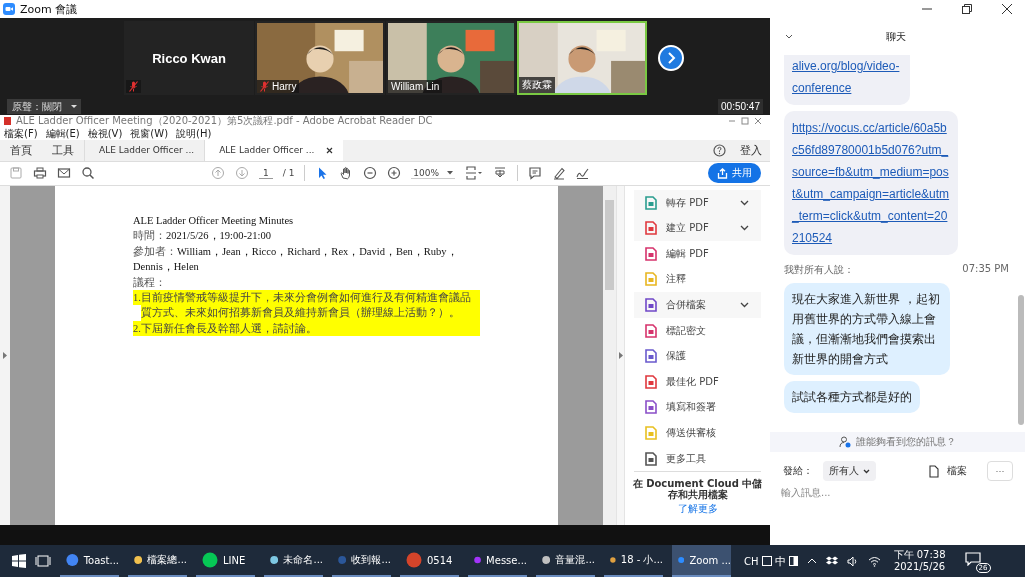 Image resolution: width=1025 pixels, height=577 pixels. I want to click on print-icon, so click(40, 173).